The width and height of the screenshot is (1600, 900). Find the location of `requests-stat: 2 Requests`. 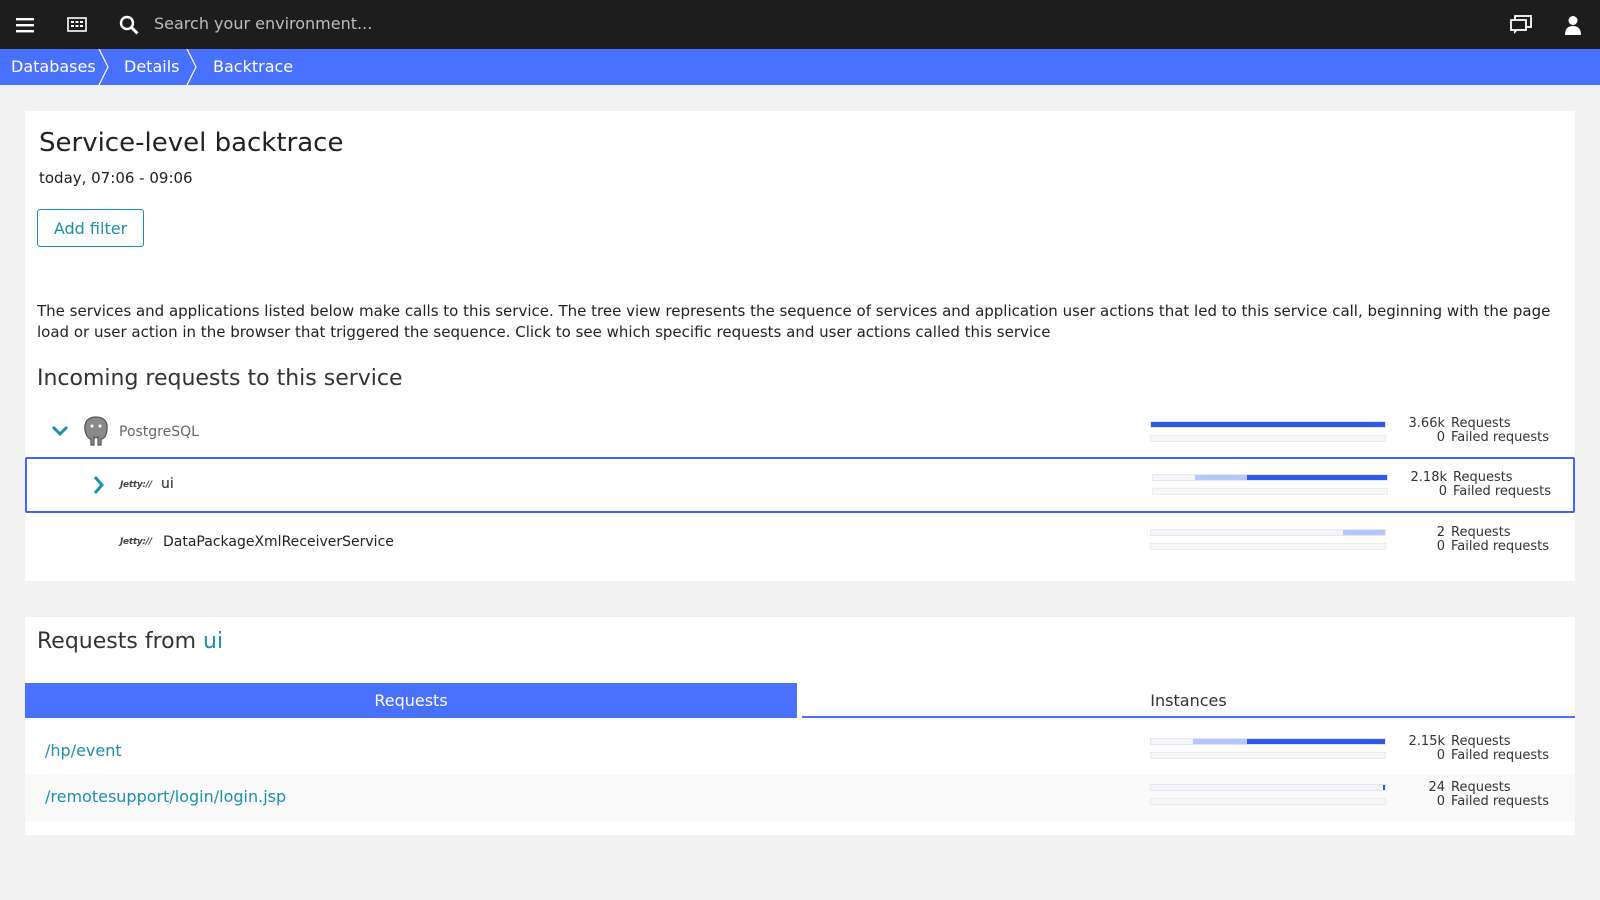

requests-stat: 2 Requests is located at coordinates (1473, 532).